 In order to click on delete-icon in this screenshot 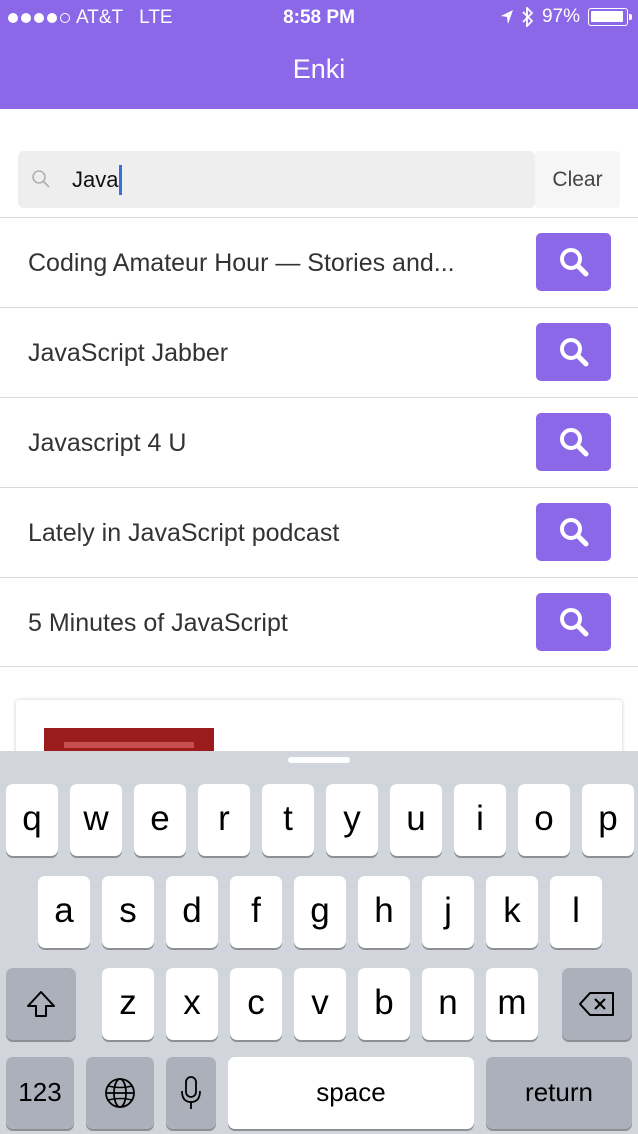, I will do `click(596, 1004)`.